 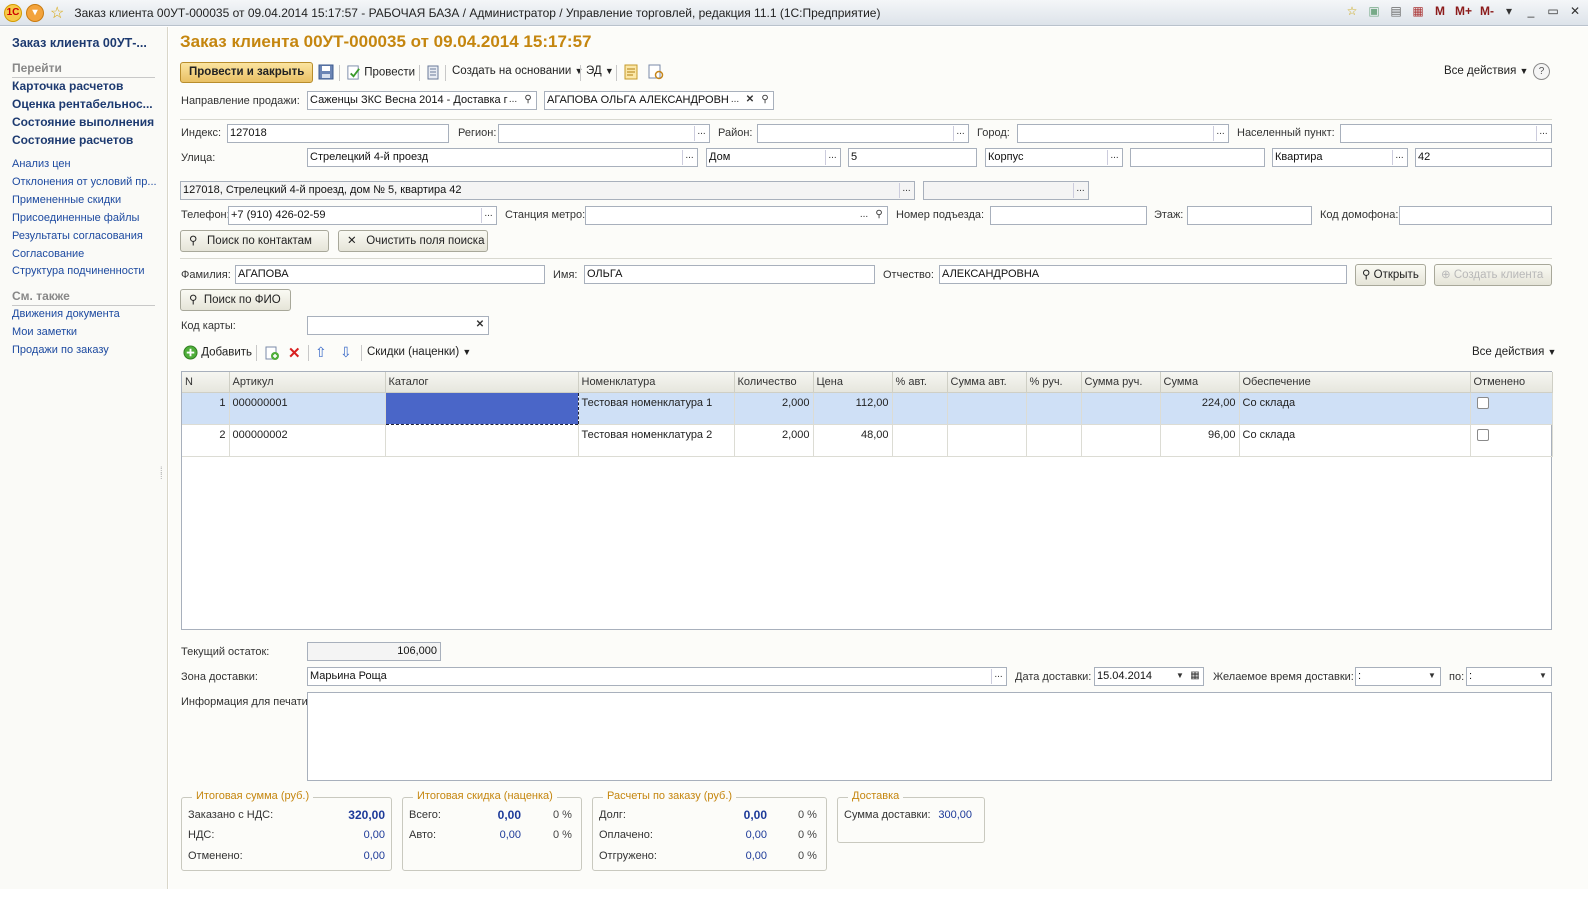 I want to click on post-button: Провести, so click(x=380, y=72).